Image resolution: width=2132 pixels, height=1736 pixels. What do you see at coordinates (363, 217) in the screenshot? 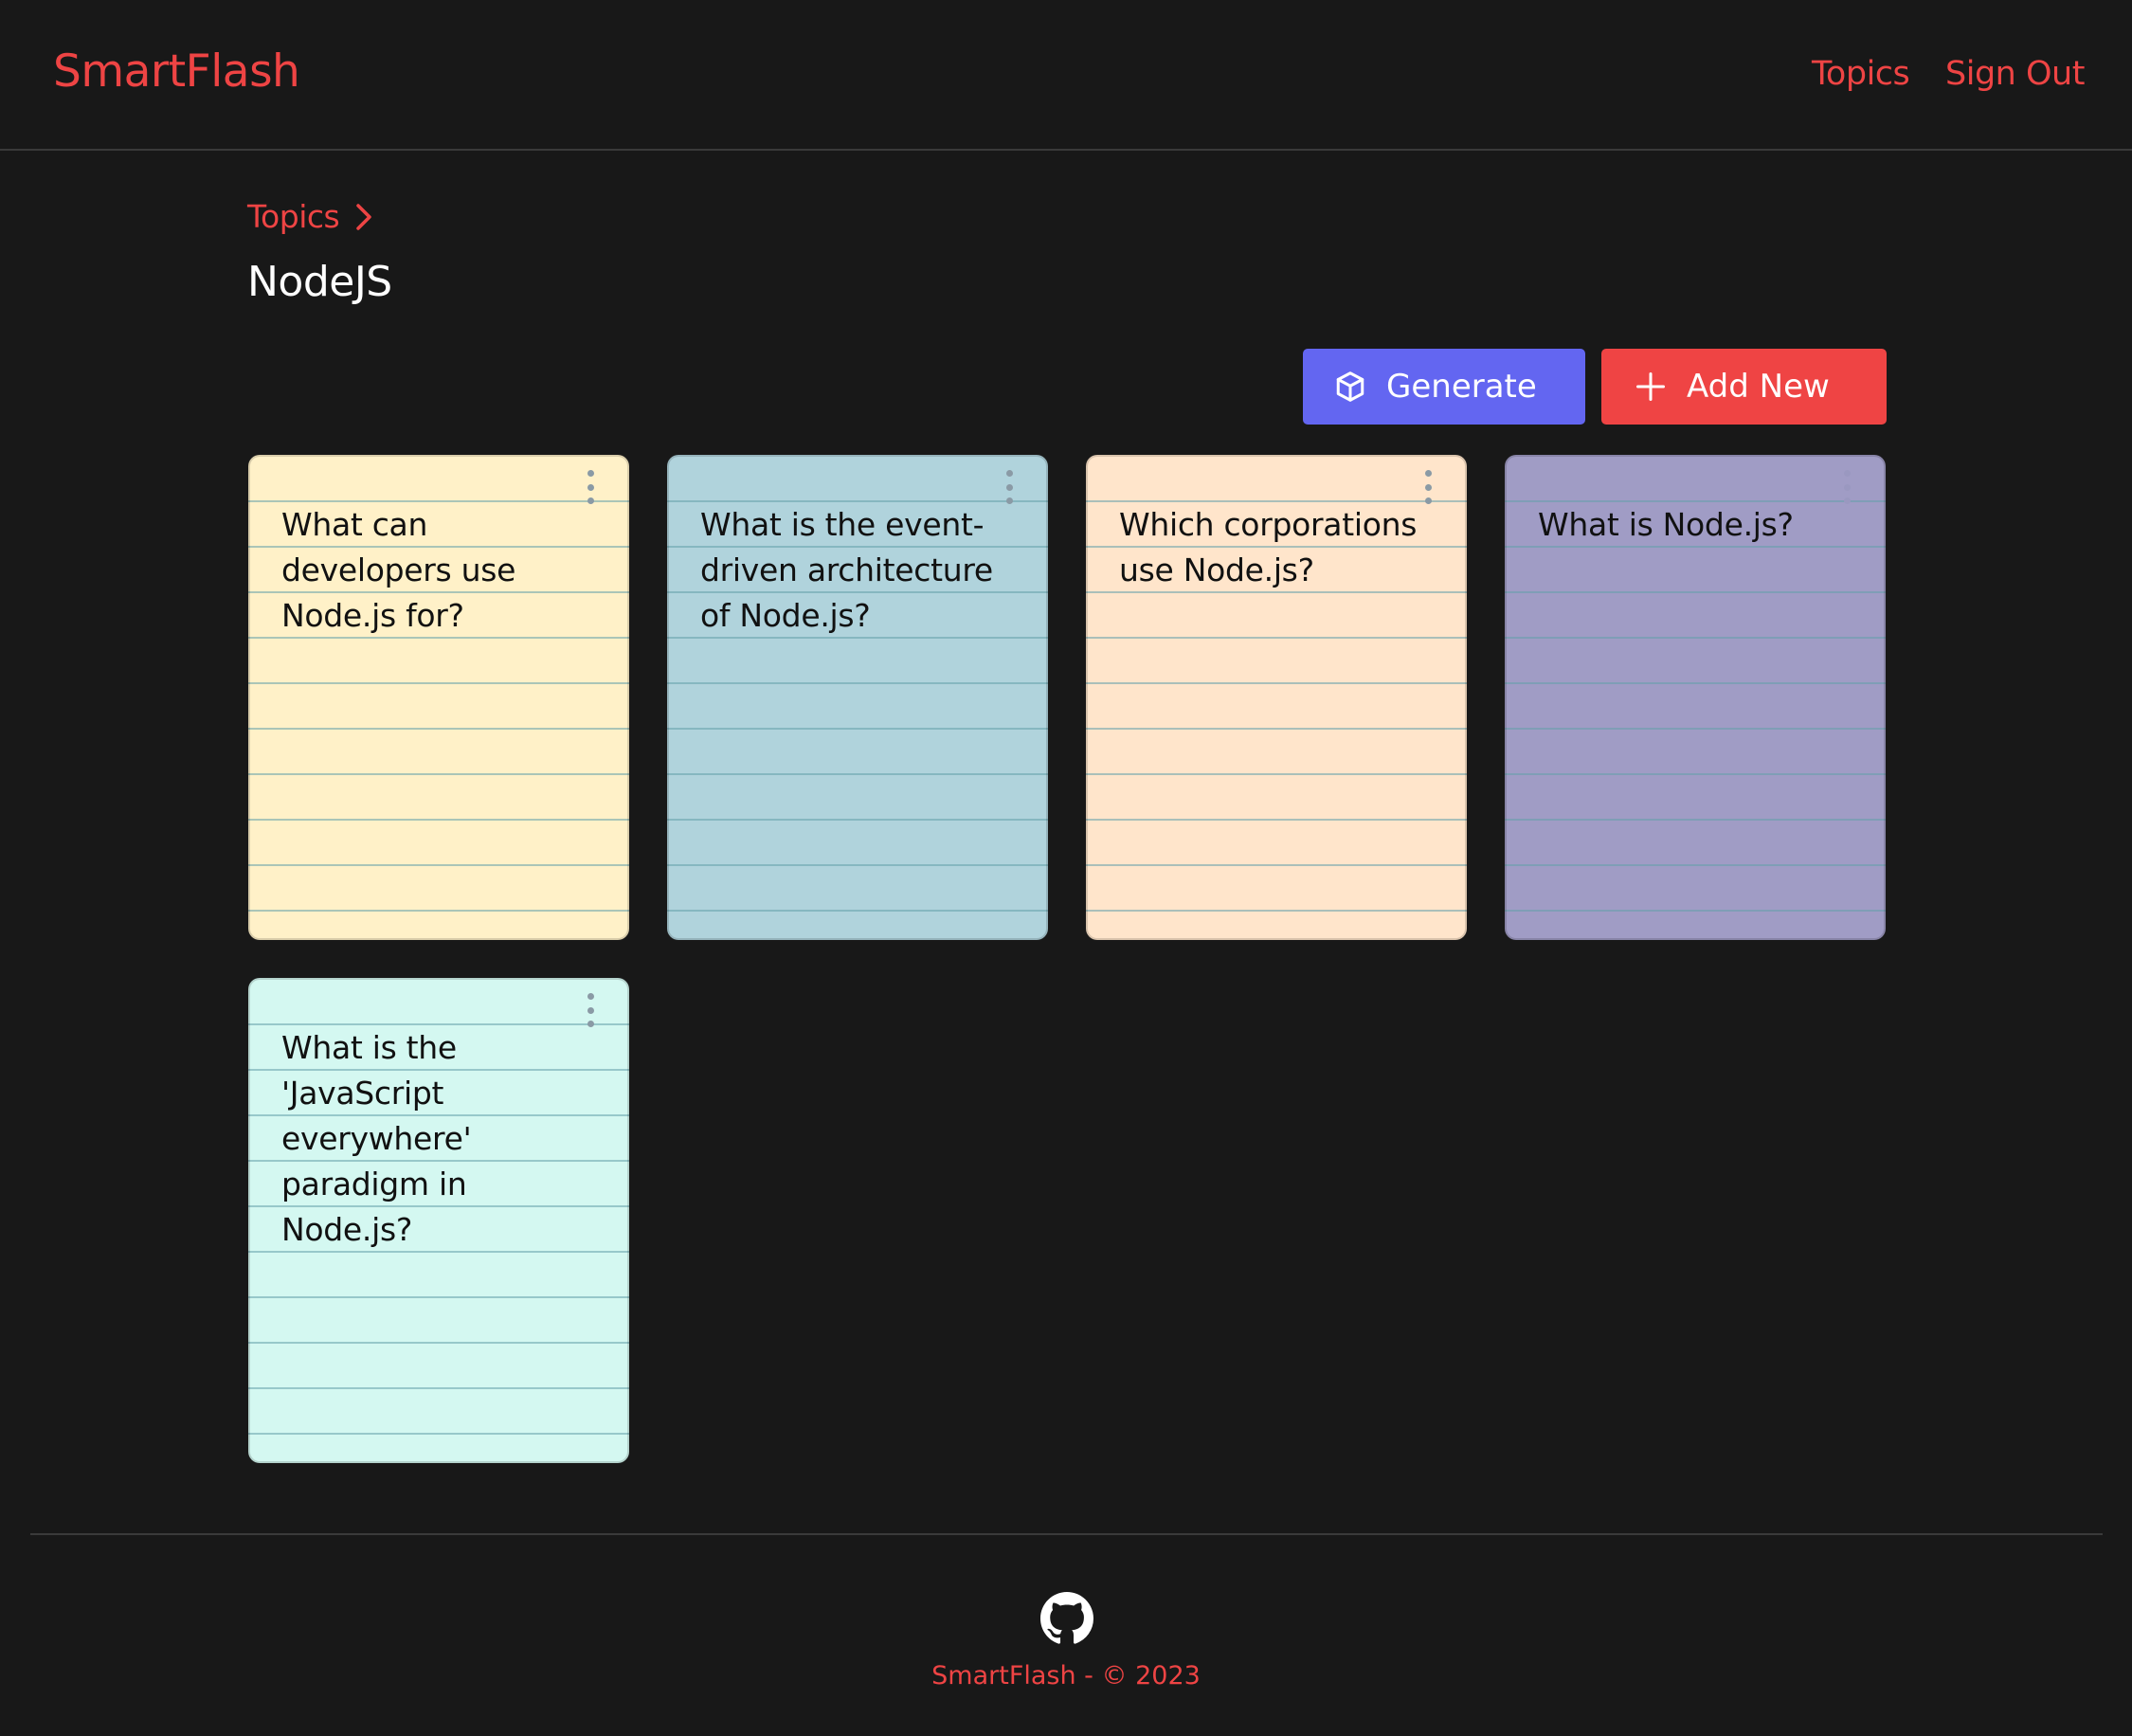
I see `chevron-right-icon` at bounding box center [363, 217].